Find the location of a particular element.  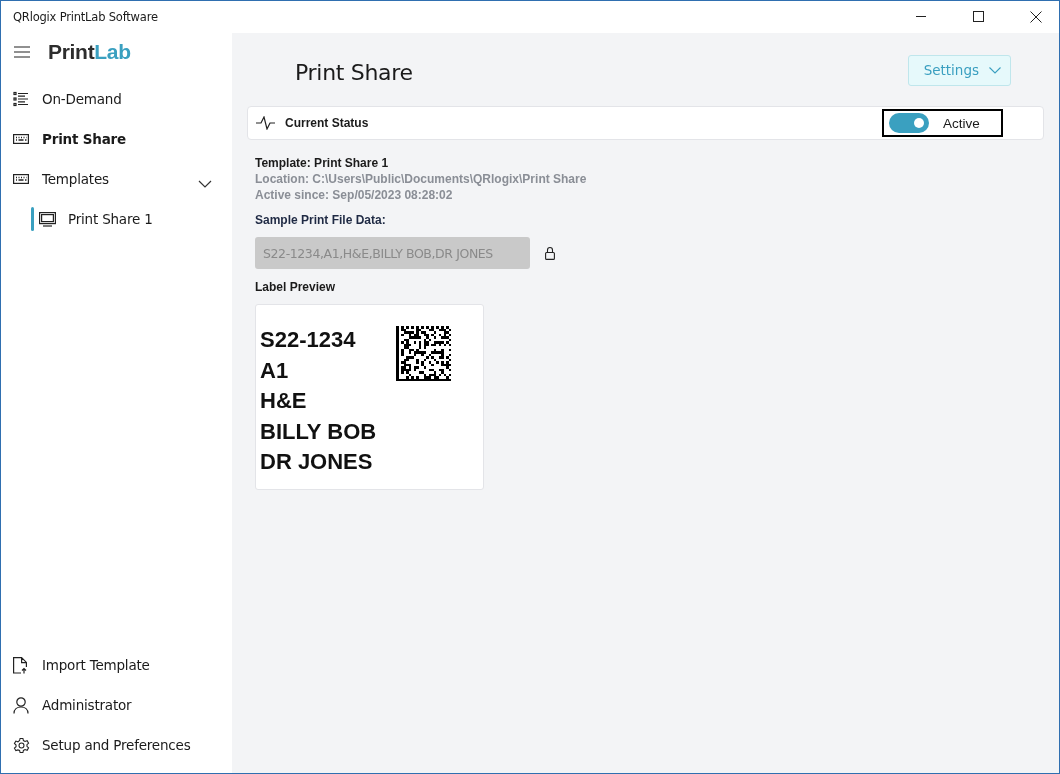

nav-item: Import Template is located at coordinates (116, 665).